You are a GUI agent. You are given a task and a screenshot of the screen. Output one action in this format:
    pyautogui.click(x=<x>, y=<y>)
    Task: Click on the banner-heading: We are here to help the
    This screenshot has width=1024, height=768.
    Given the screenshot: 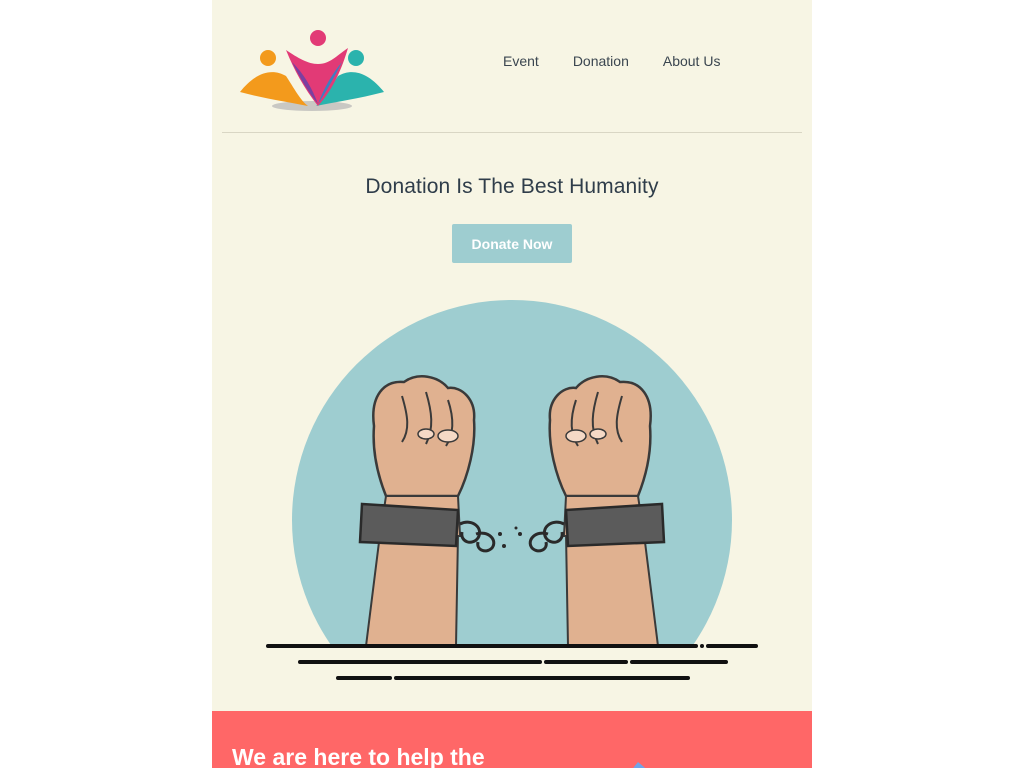 What is the action you would take?
    pyautogui.click(x=358, y=756)
    